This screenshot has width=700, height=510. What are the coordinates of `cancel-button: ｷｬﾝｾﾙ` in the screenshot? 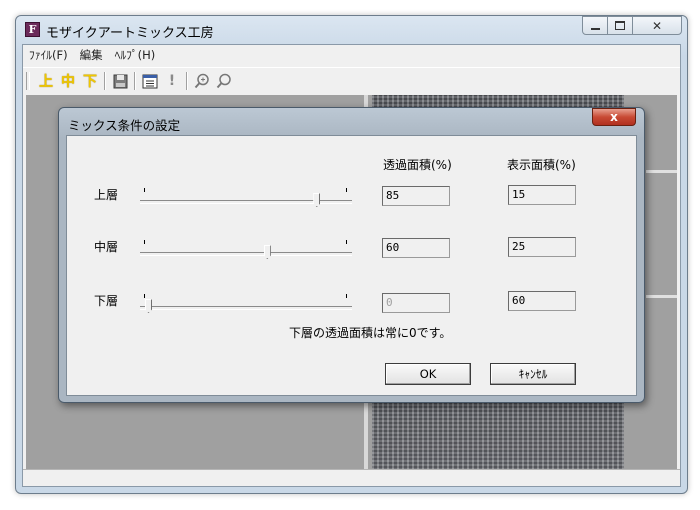 It's located at (533, 374).